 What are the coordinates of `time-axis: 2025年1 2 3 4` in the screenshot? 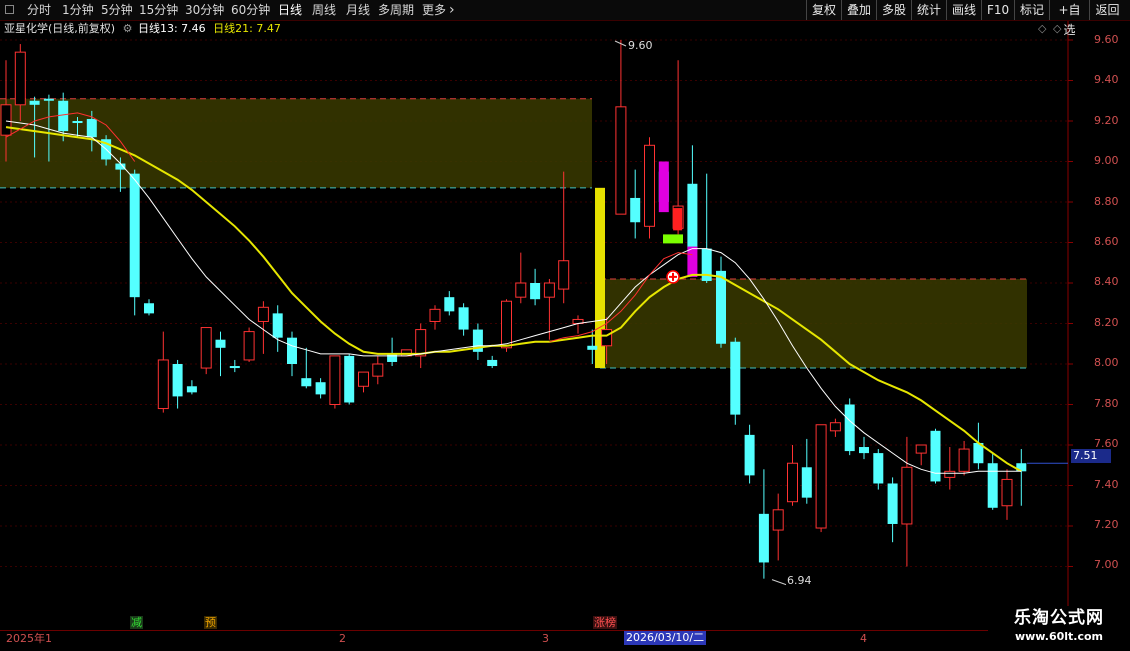 It's located at (565, 640).